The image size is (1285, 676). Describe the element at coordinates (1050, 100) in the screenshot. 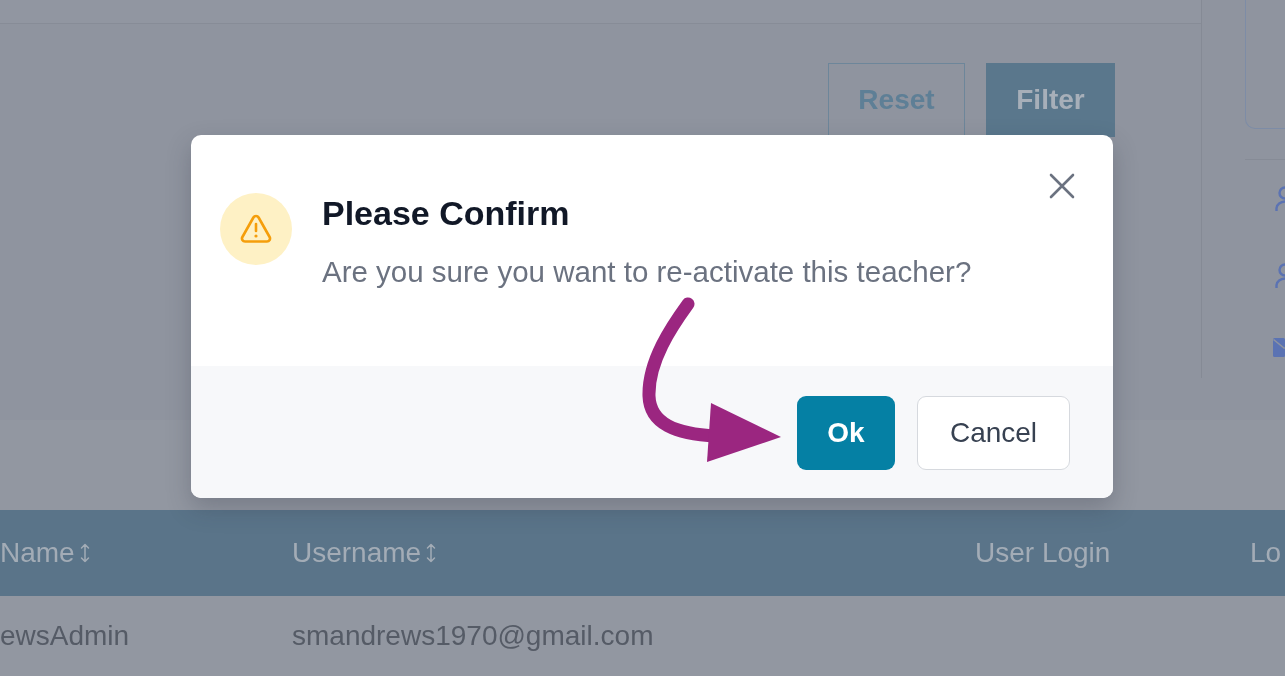

I see `filter-button: Filter` at that location.